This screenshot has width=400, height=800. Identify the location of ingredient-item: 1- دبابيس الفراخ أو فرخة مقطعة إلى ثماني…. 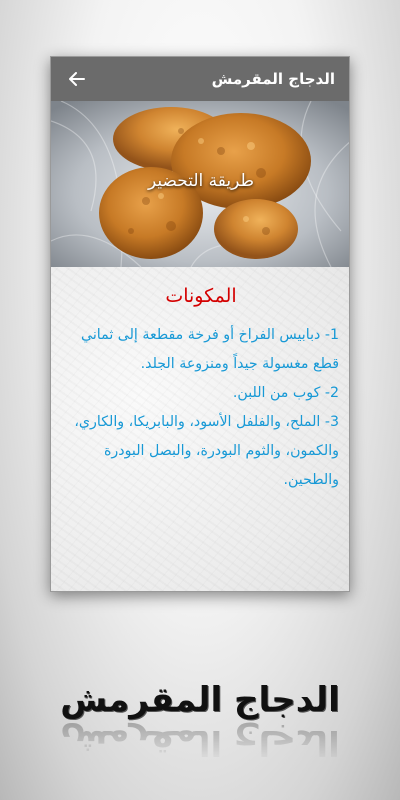
(210, 349).